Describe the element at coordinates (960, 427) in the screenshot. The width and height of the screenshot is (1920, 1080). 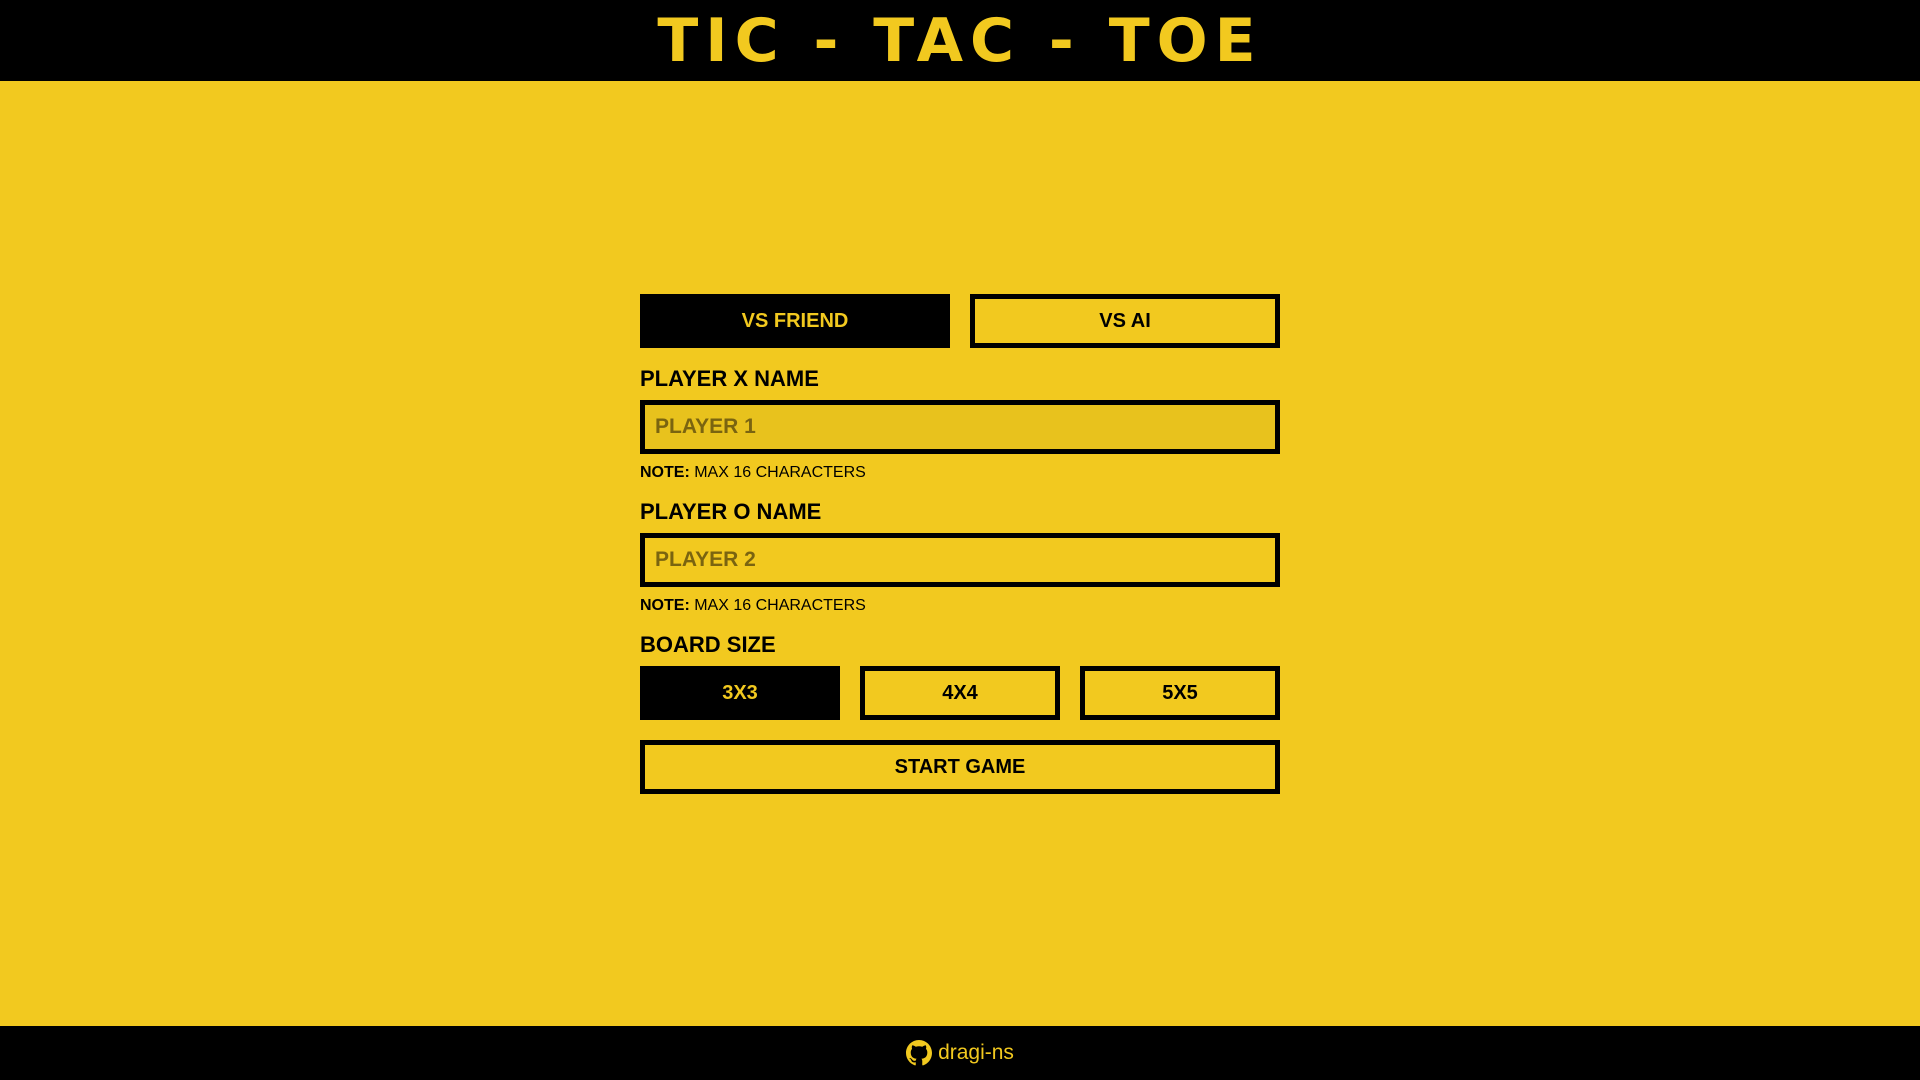
I see `player-x-name-input` at that location.